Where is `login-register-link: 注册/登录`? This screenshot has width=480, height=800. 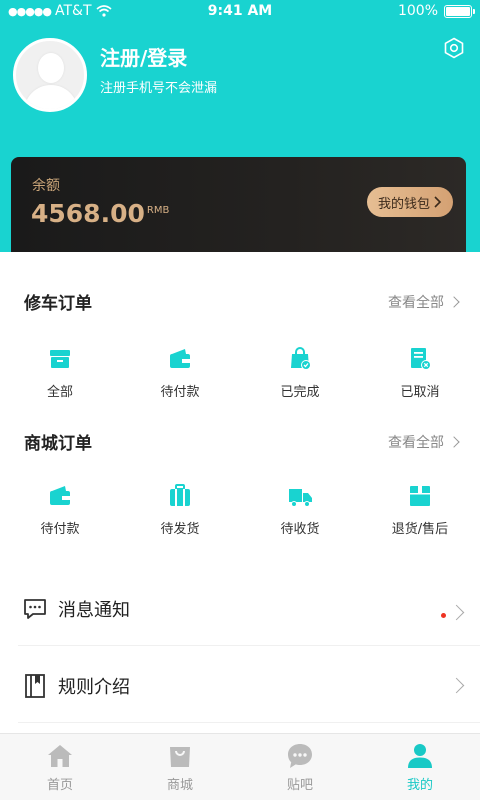
login-register-link: 注册/登录 is located at coordinates (143, 56).